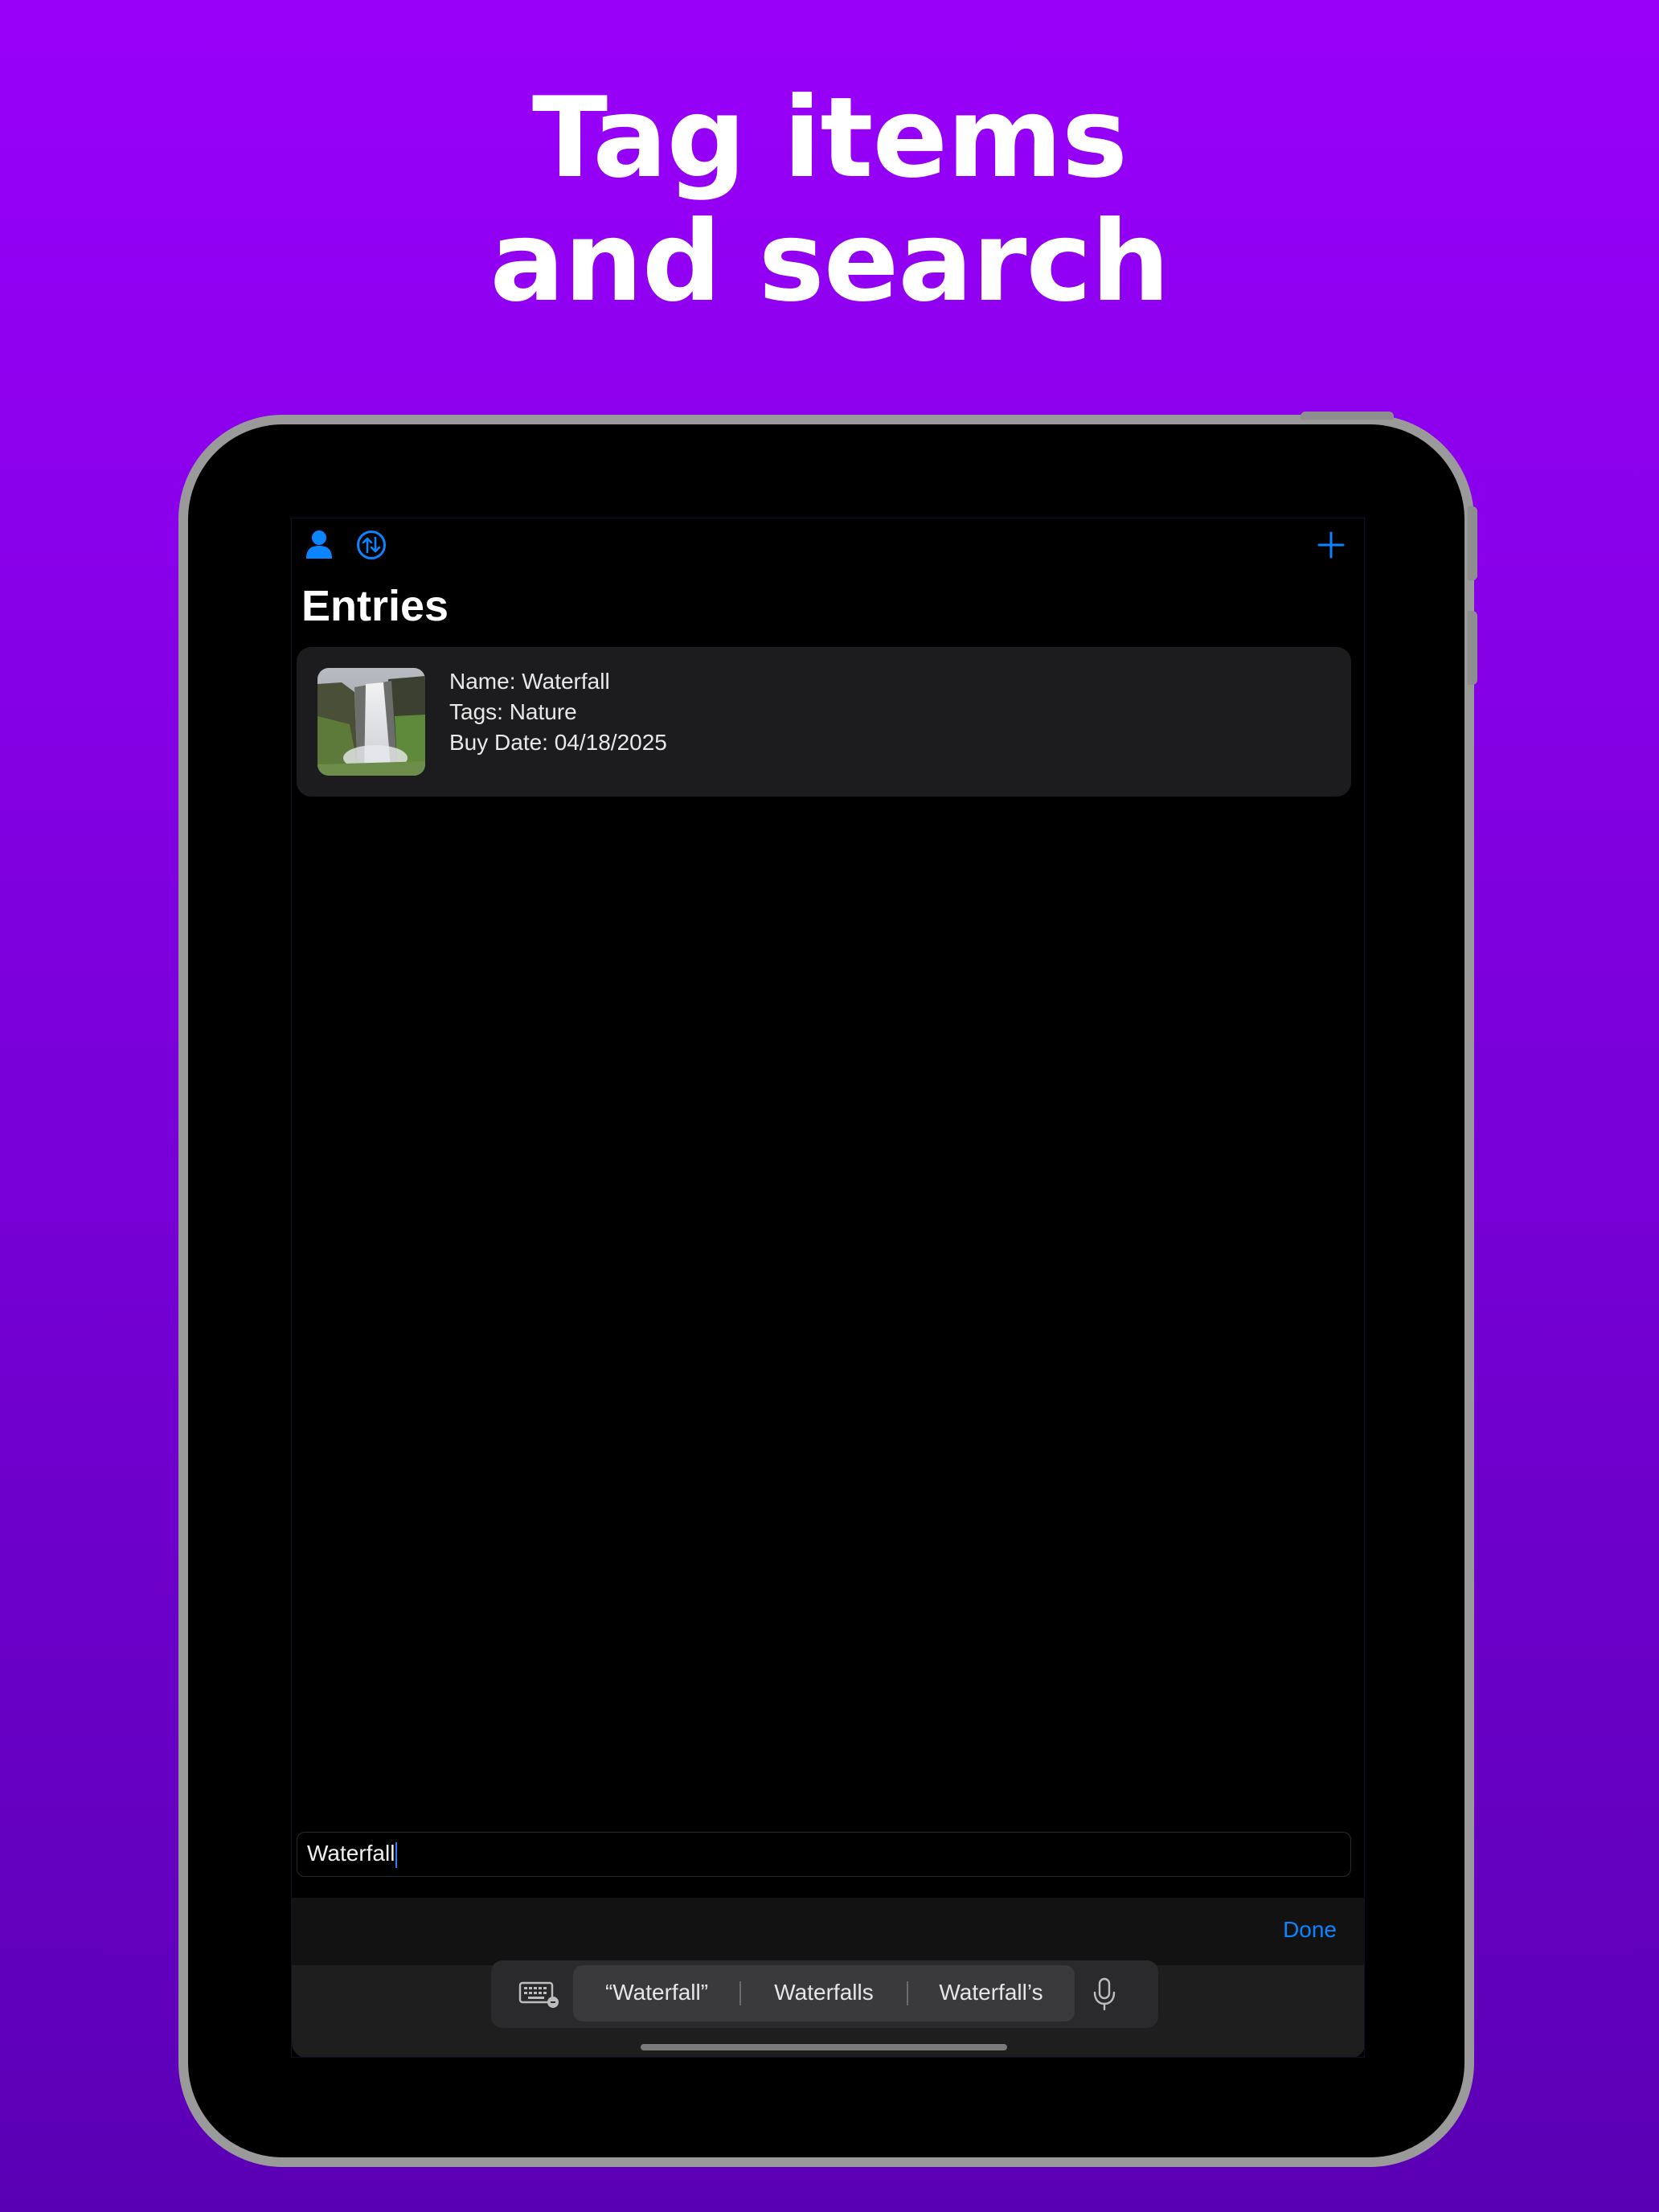  I want to click on done-button: Done, so click(1310, 1930).